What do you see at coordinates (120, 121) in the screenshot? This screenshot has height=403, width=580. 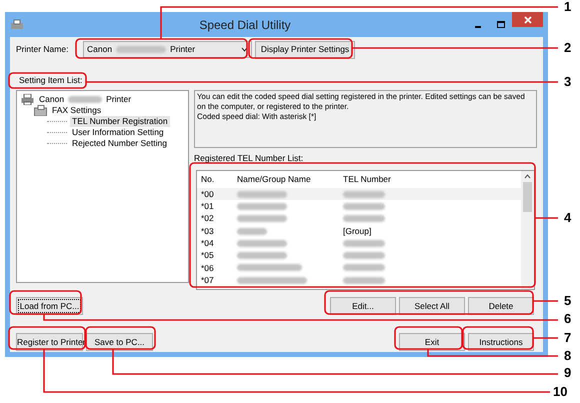 I see `tree-item: TEL Number Registration` at bounding box center [120, 121].